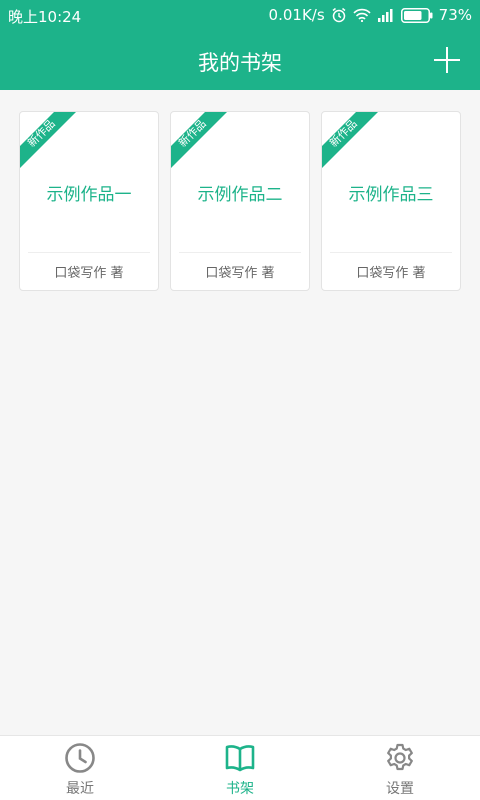 The width and height of the screenshot is (480, 800). What do you see at coordinates (240, 195) in the screenshot?
I see `book-title: 示例作品二` at bounding box center [240, 195].